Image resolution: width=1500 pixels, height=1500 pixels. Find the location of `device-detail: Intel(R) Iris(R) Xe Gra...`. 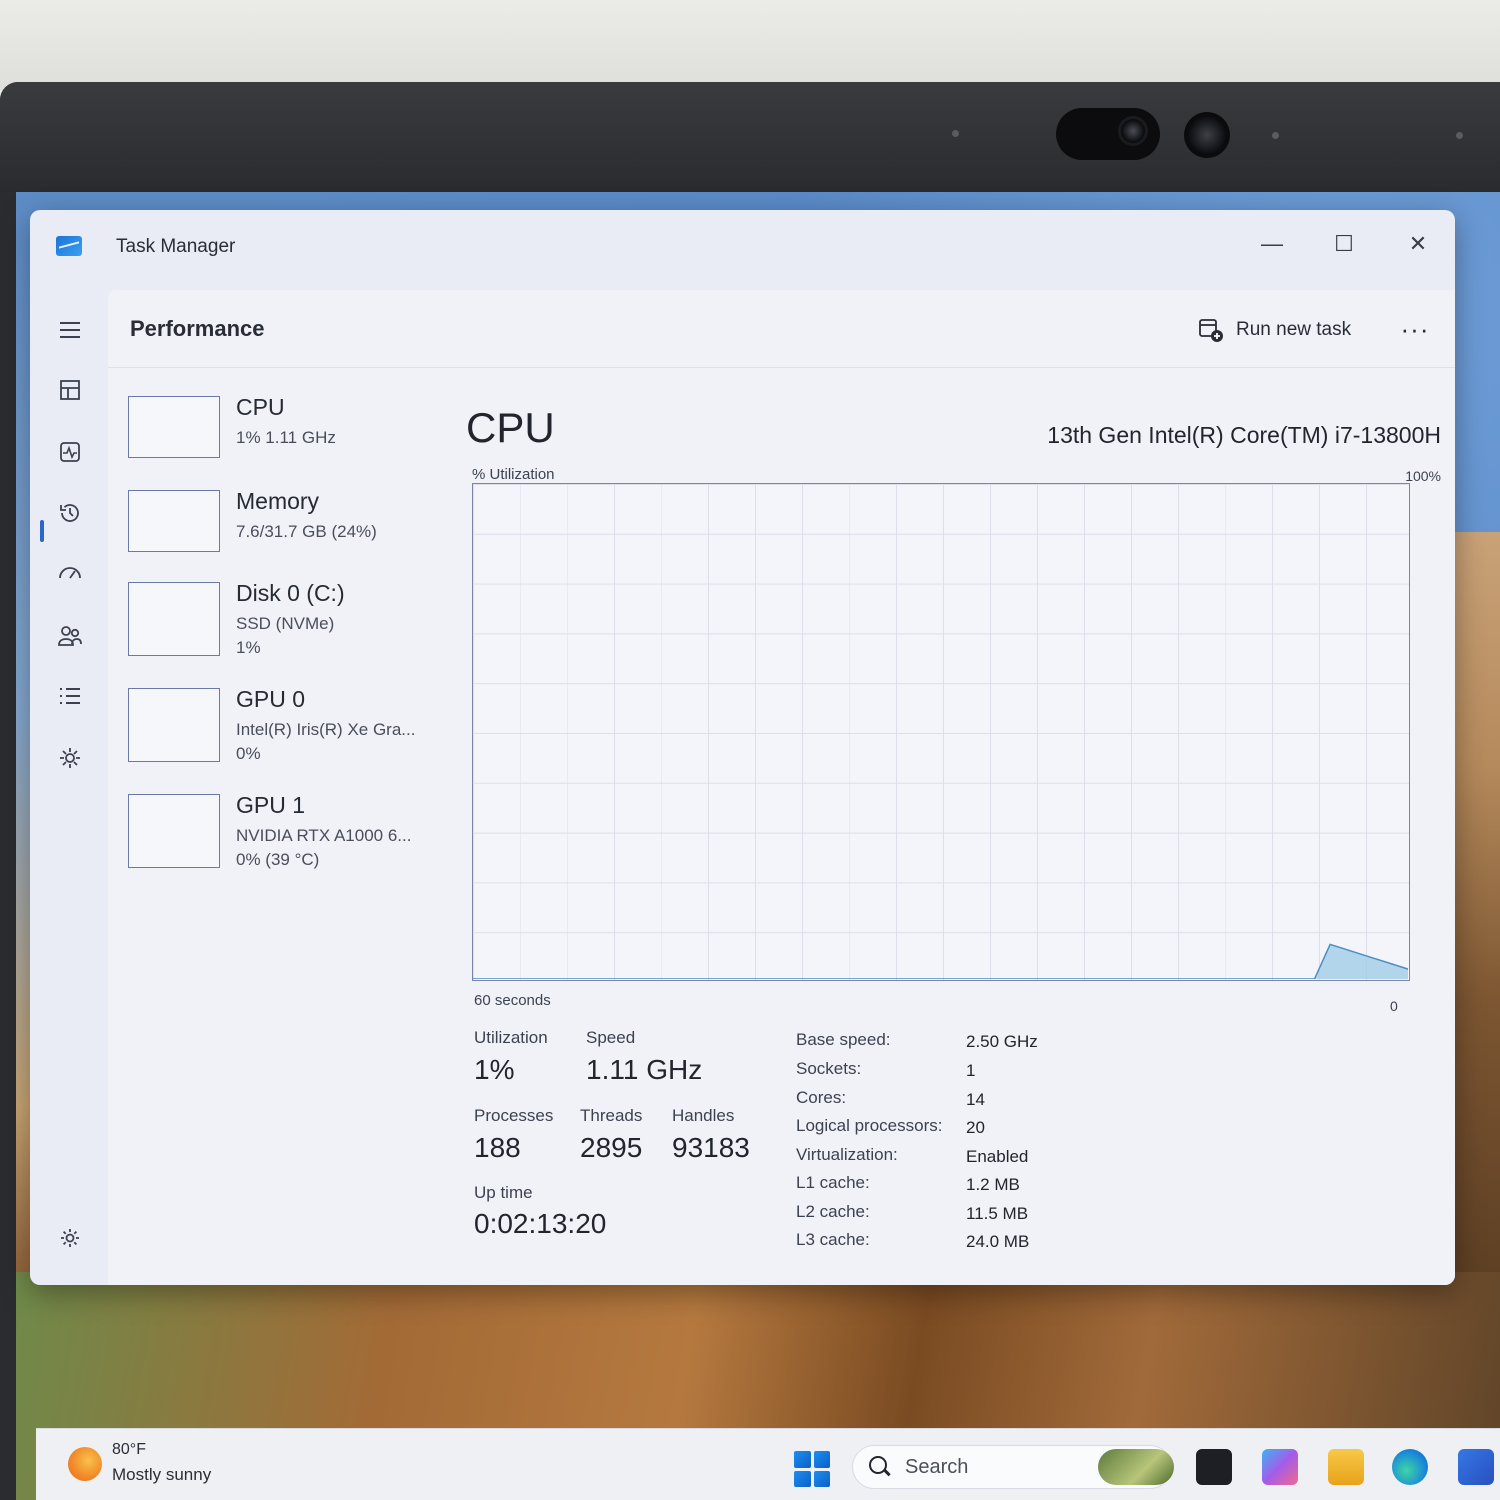

device-detail: Intel(R) Iris(R) Xe Gra... is located at coordinates (326, 729).